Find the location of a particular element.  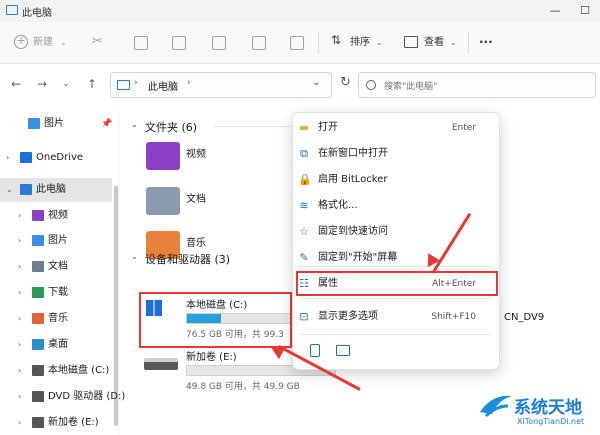

context-menu-item: ⊡ 显示更多选项 Shift+F10 is located at coordinates (388, 317).